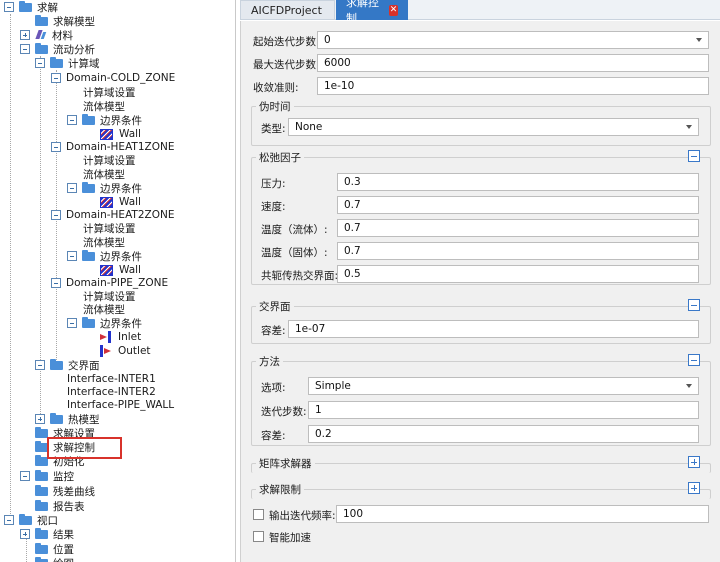  Describe the element at coordinates (74, 49) in the screenshot. I see `tree-label: 流动分析` at that location.